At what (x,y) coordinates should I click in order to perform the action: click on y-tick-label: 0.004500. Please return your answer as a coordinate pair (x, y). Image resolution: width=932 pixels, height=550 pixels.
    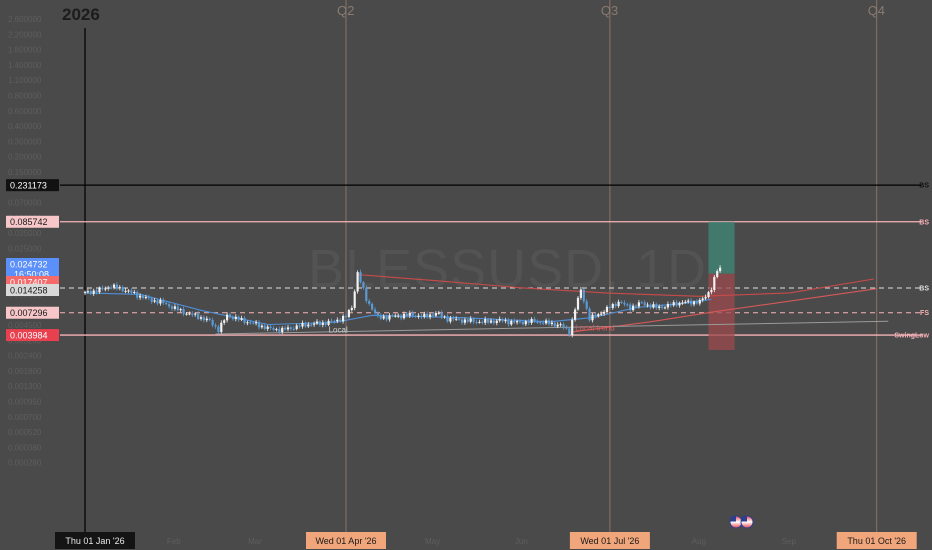
    Looking at the image, I should click on (25, 325).